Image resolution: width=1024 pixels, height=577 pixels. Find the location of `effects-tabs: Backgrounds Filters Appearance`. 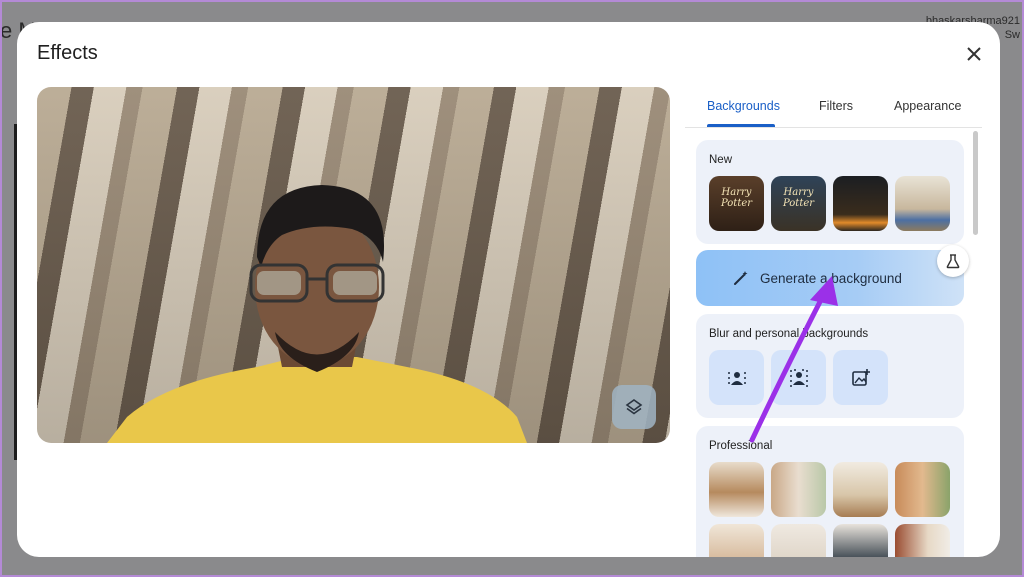

effects-tabs: Backgrounds Filters Appearance is located at coordinates (833, 107).